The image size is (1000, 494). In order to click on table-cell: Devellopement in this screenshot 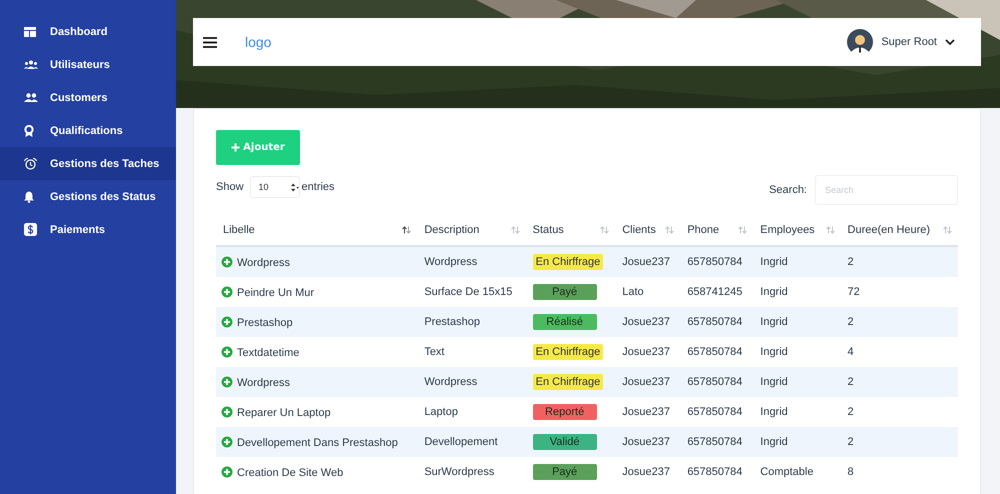, I will do `click(471, 442)`.